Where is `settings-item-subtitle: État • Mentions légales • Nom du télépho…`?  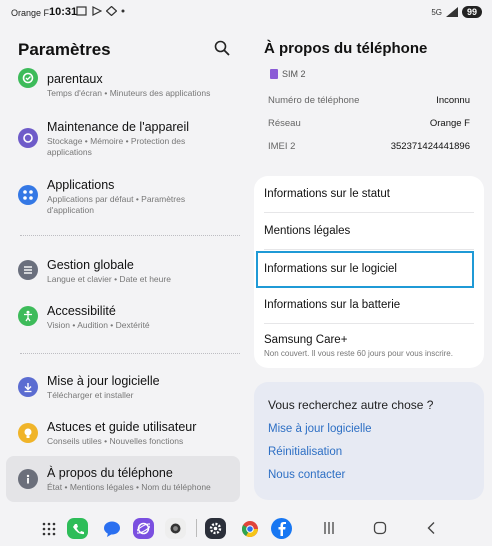
settings-item-subtitle: État • Mentions légales • Nom du télépho… is located at coordinates (129, 487).